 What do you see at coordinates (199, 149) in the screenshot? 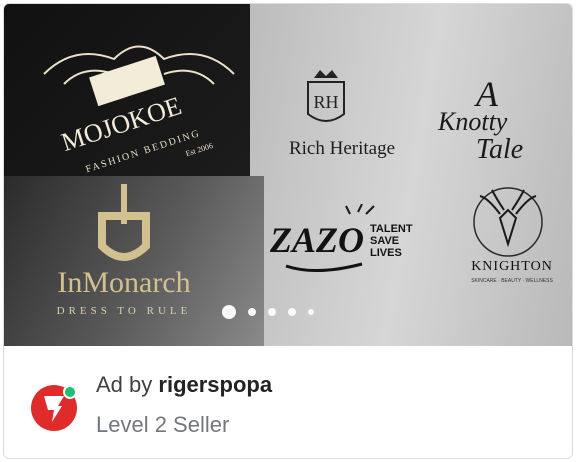
I see `mojokoe-est: Est 2006` at bounding box center [199, 149].